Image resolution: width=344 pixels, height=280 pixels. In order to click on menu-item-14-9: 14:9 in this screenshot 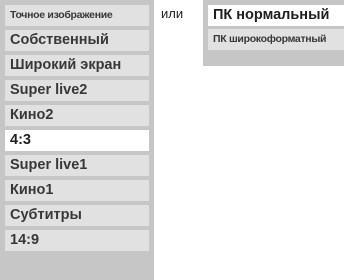, I will do `click(77, 240)`.